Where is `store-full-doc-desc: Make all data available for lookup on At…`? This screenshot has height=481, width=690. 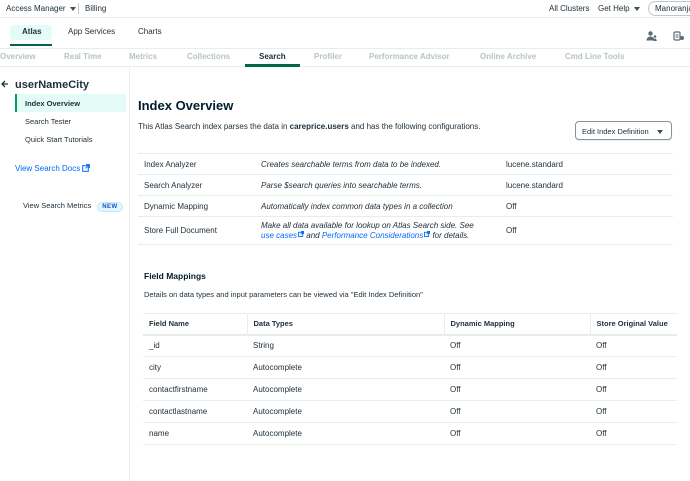 store-full-doc-desc: Make all data available for lookup on At… is located at coordinates (367, 225).